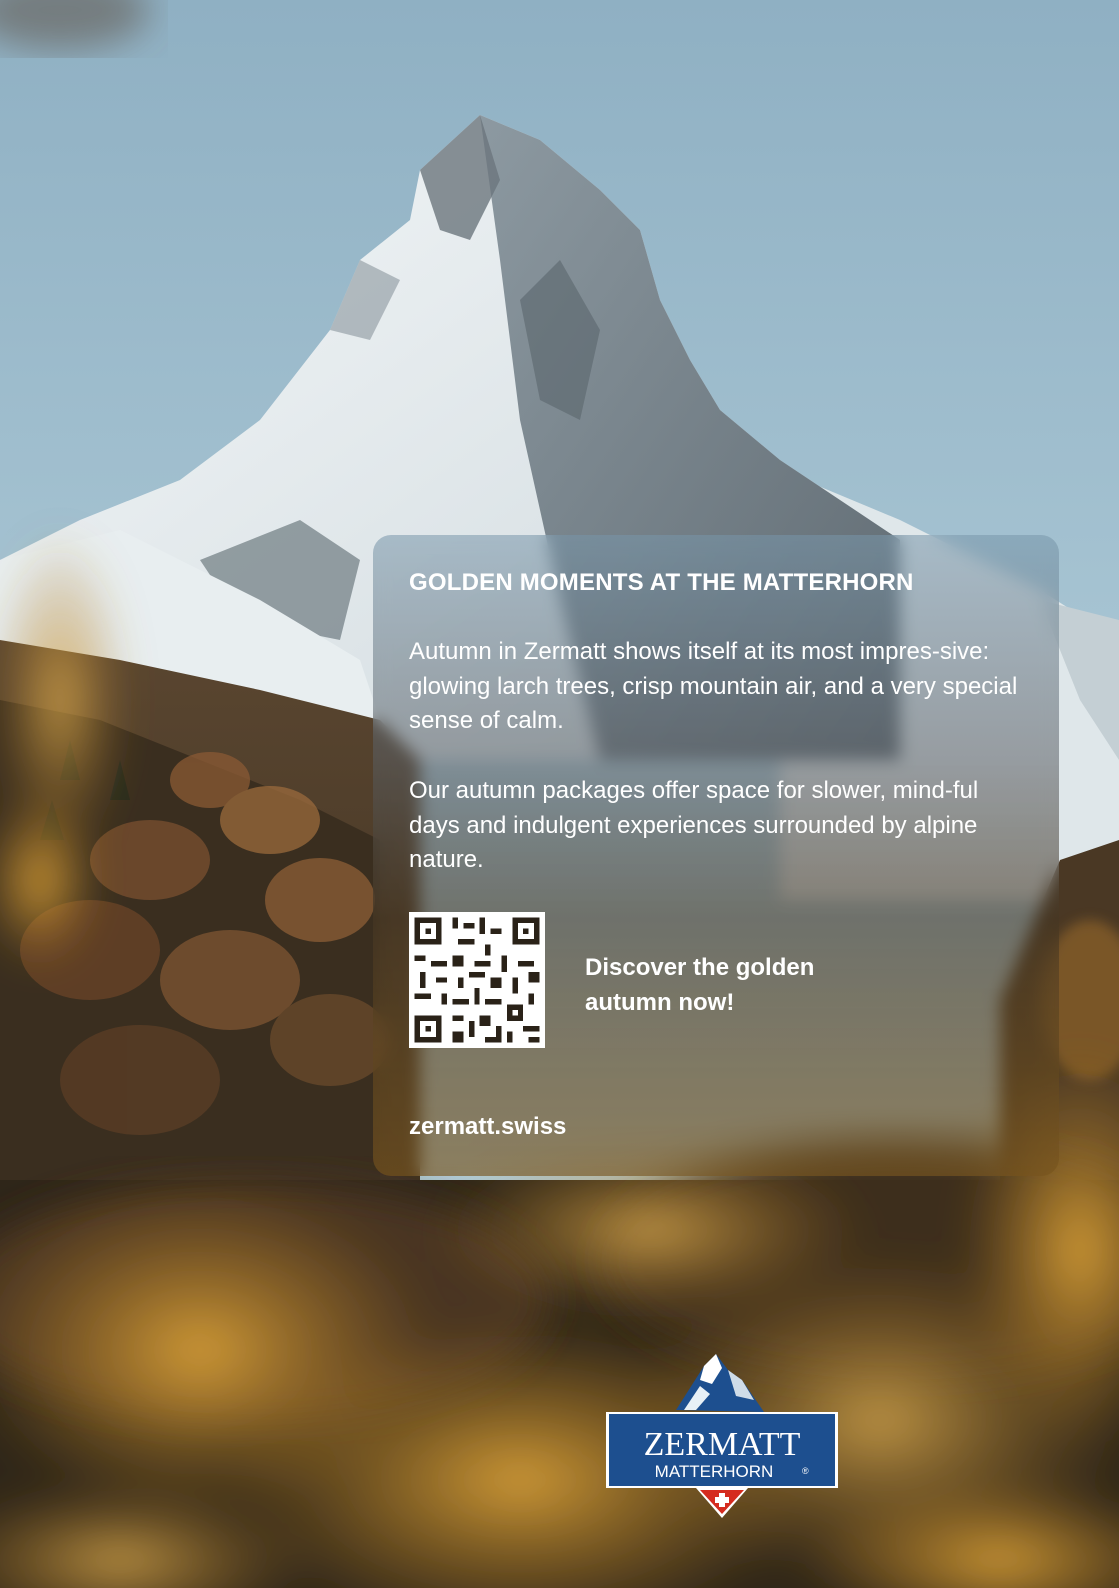 The image size is (1119, 1588). Describe the element at coordinates (661, 582) in the screenshot. I see `card-title: GOLDEN MOMENTS AT THE MATTERHORN` at that location.